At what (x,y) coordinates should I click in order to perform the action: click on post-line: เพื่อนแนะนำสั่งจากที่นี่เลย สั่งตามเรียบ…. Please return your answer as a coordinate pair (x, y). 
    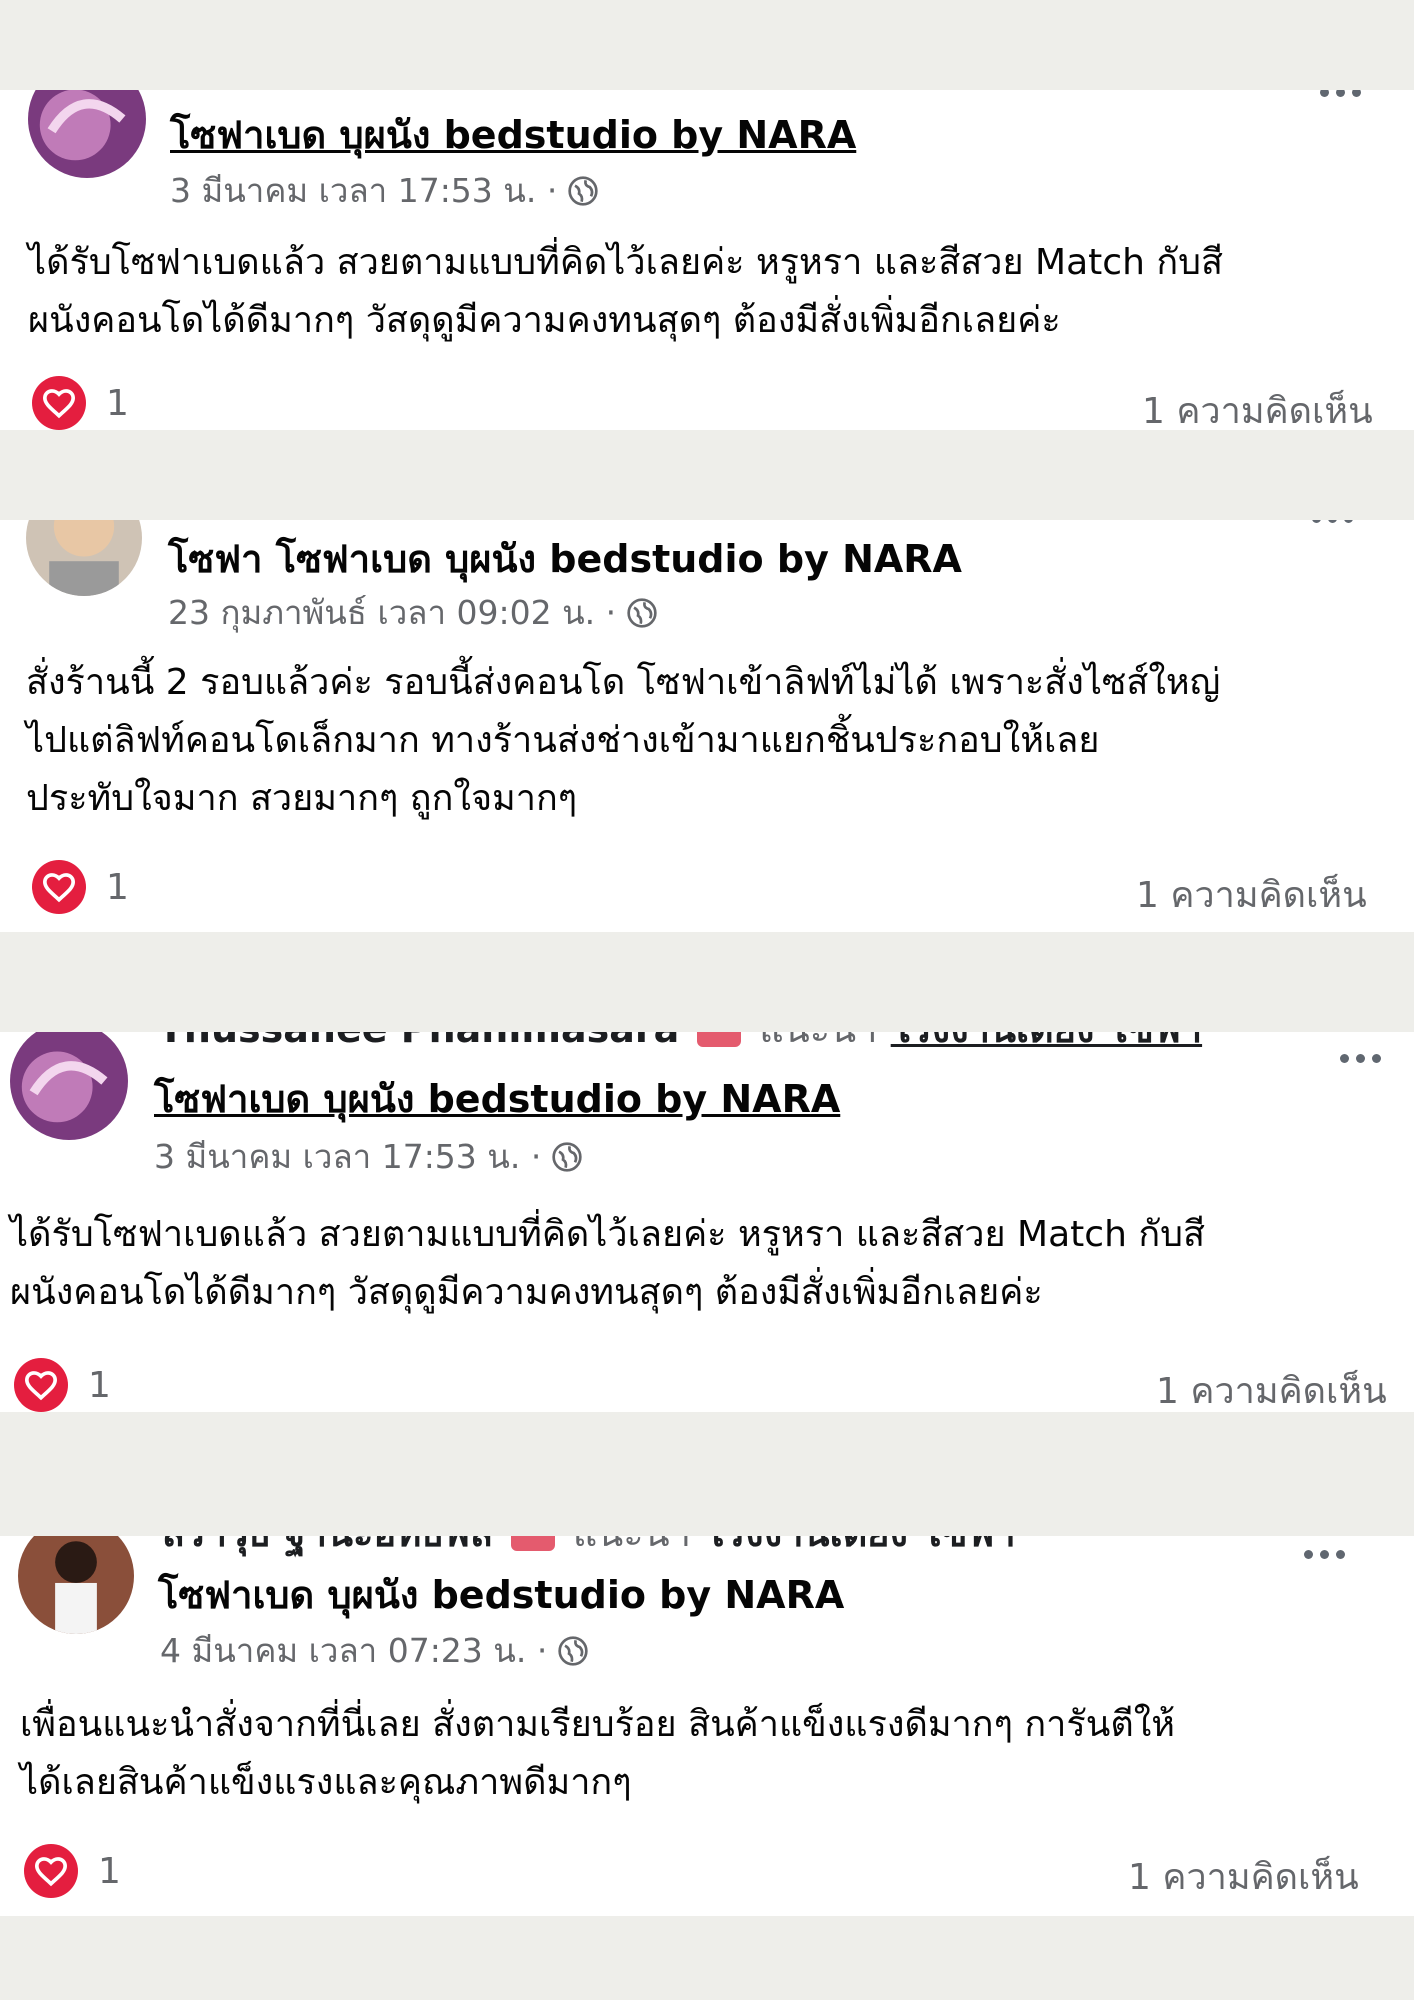
    Looking at the image, I should click on (598, 1724).